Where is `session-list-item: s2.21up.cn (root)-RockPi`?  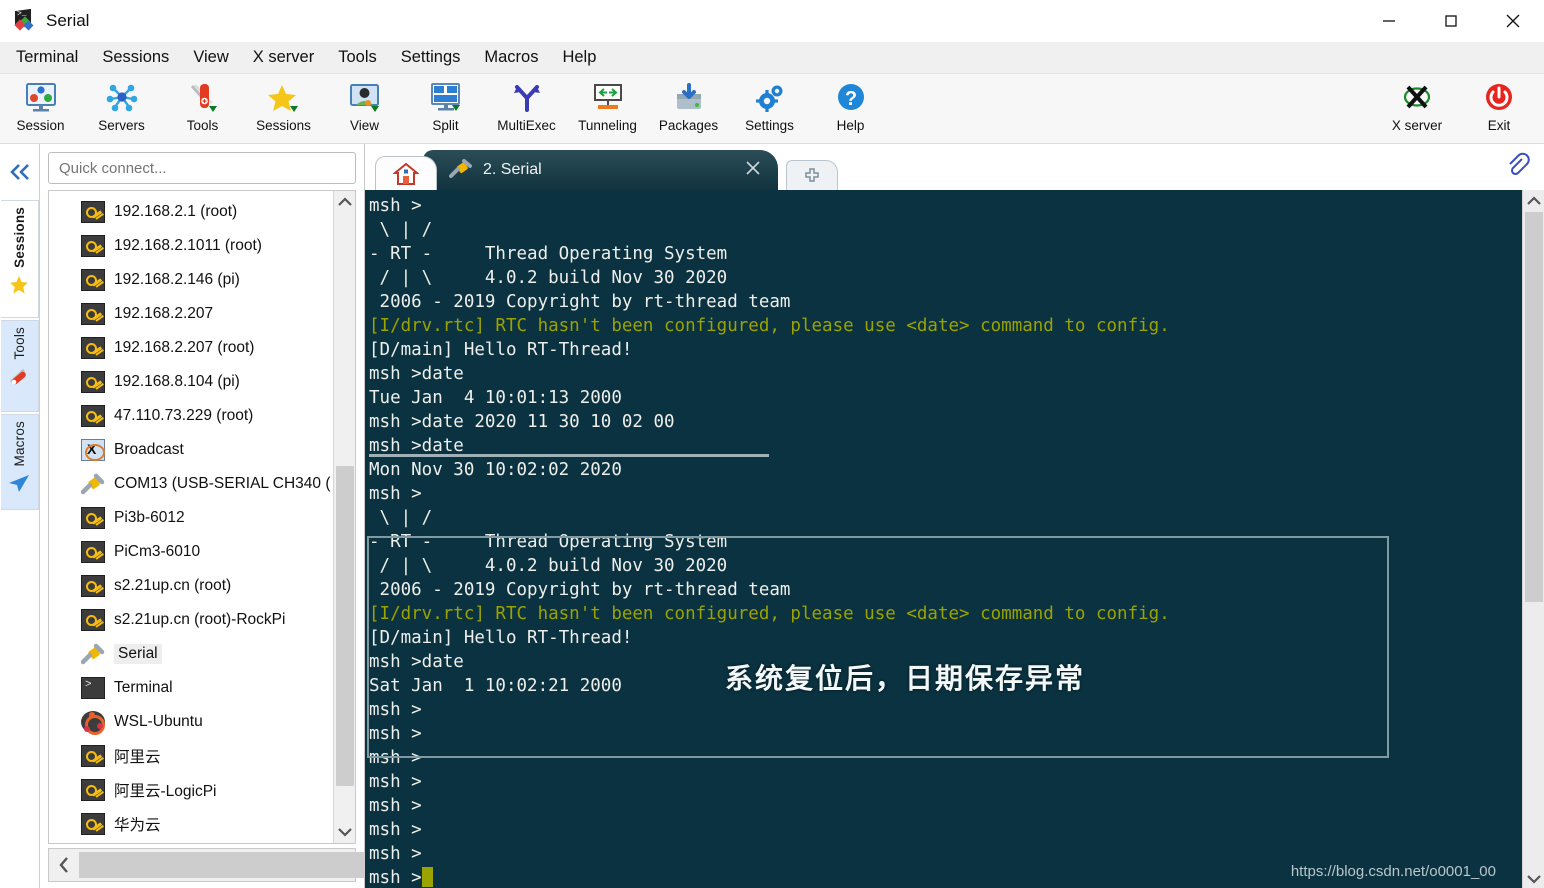 session-list-item: s2.21up.cn (root)-RockPi is located at coordinates (191, 620).